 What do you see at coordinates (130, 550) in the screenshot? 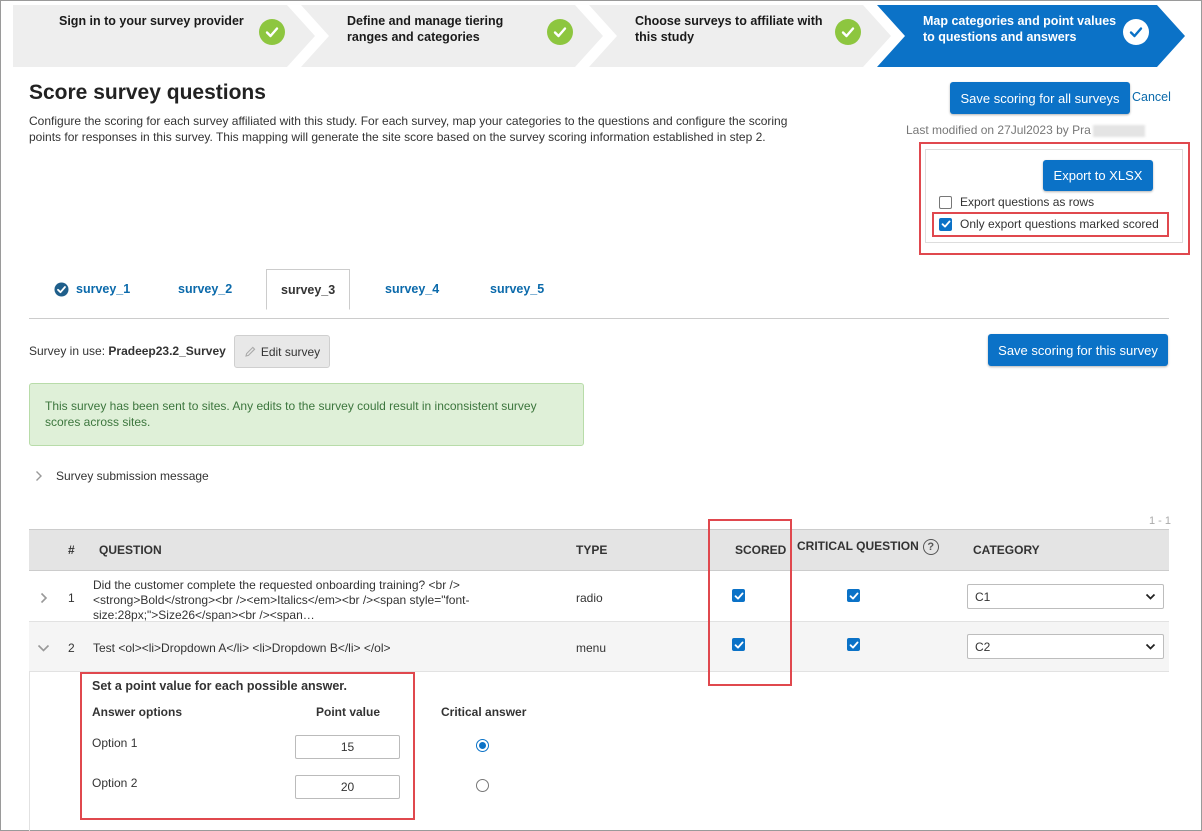
I see `col-question: QUESTION` at bounding box center [130, 550].